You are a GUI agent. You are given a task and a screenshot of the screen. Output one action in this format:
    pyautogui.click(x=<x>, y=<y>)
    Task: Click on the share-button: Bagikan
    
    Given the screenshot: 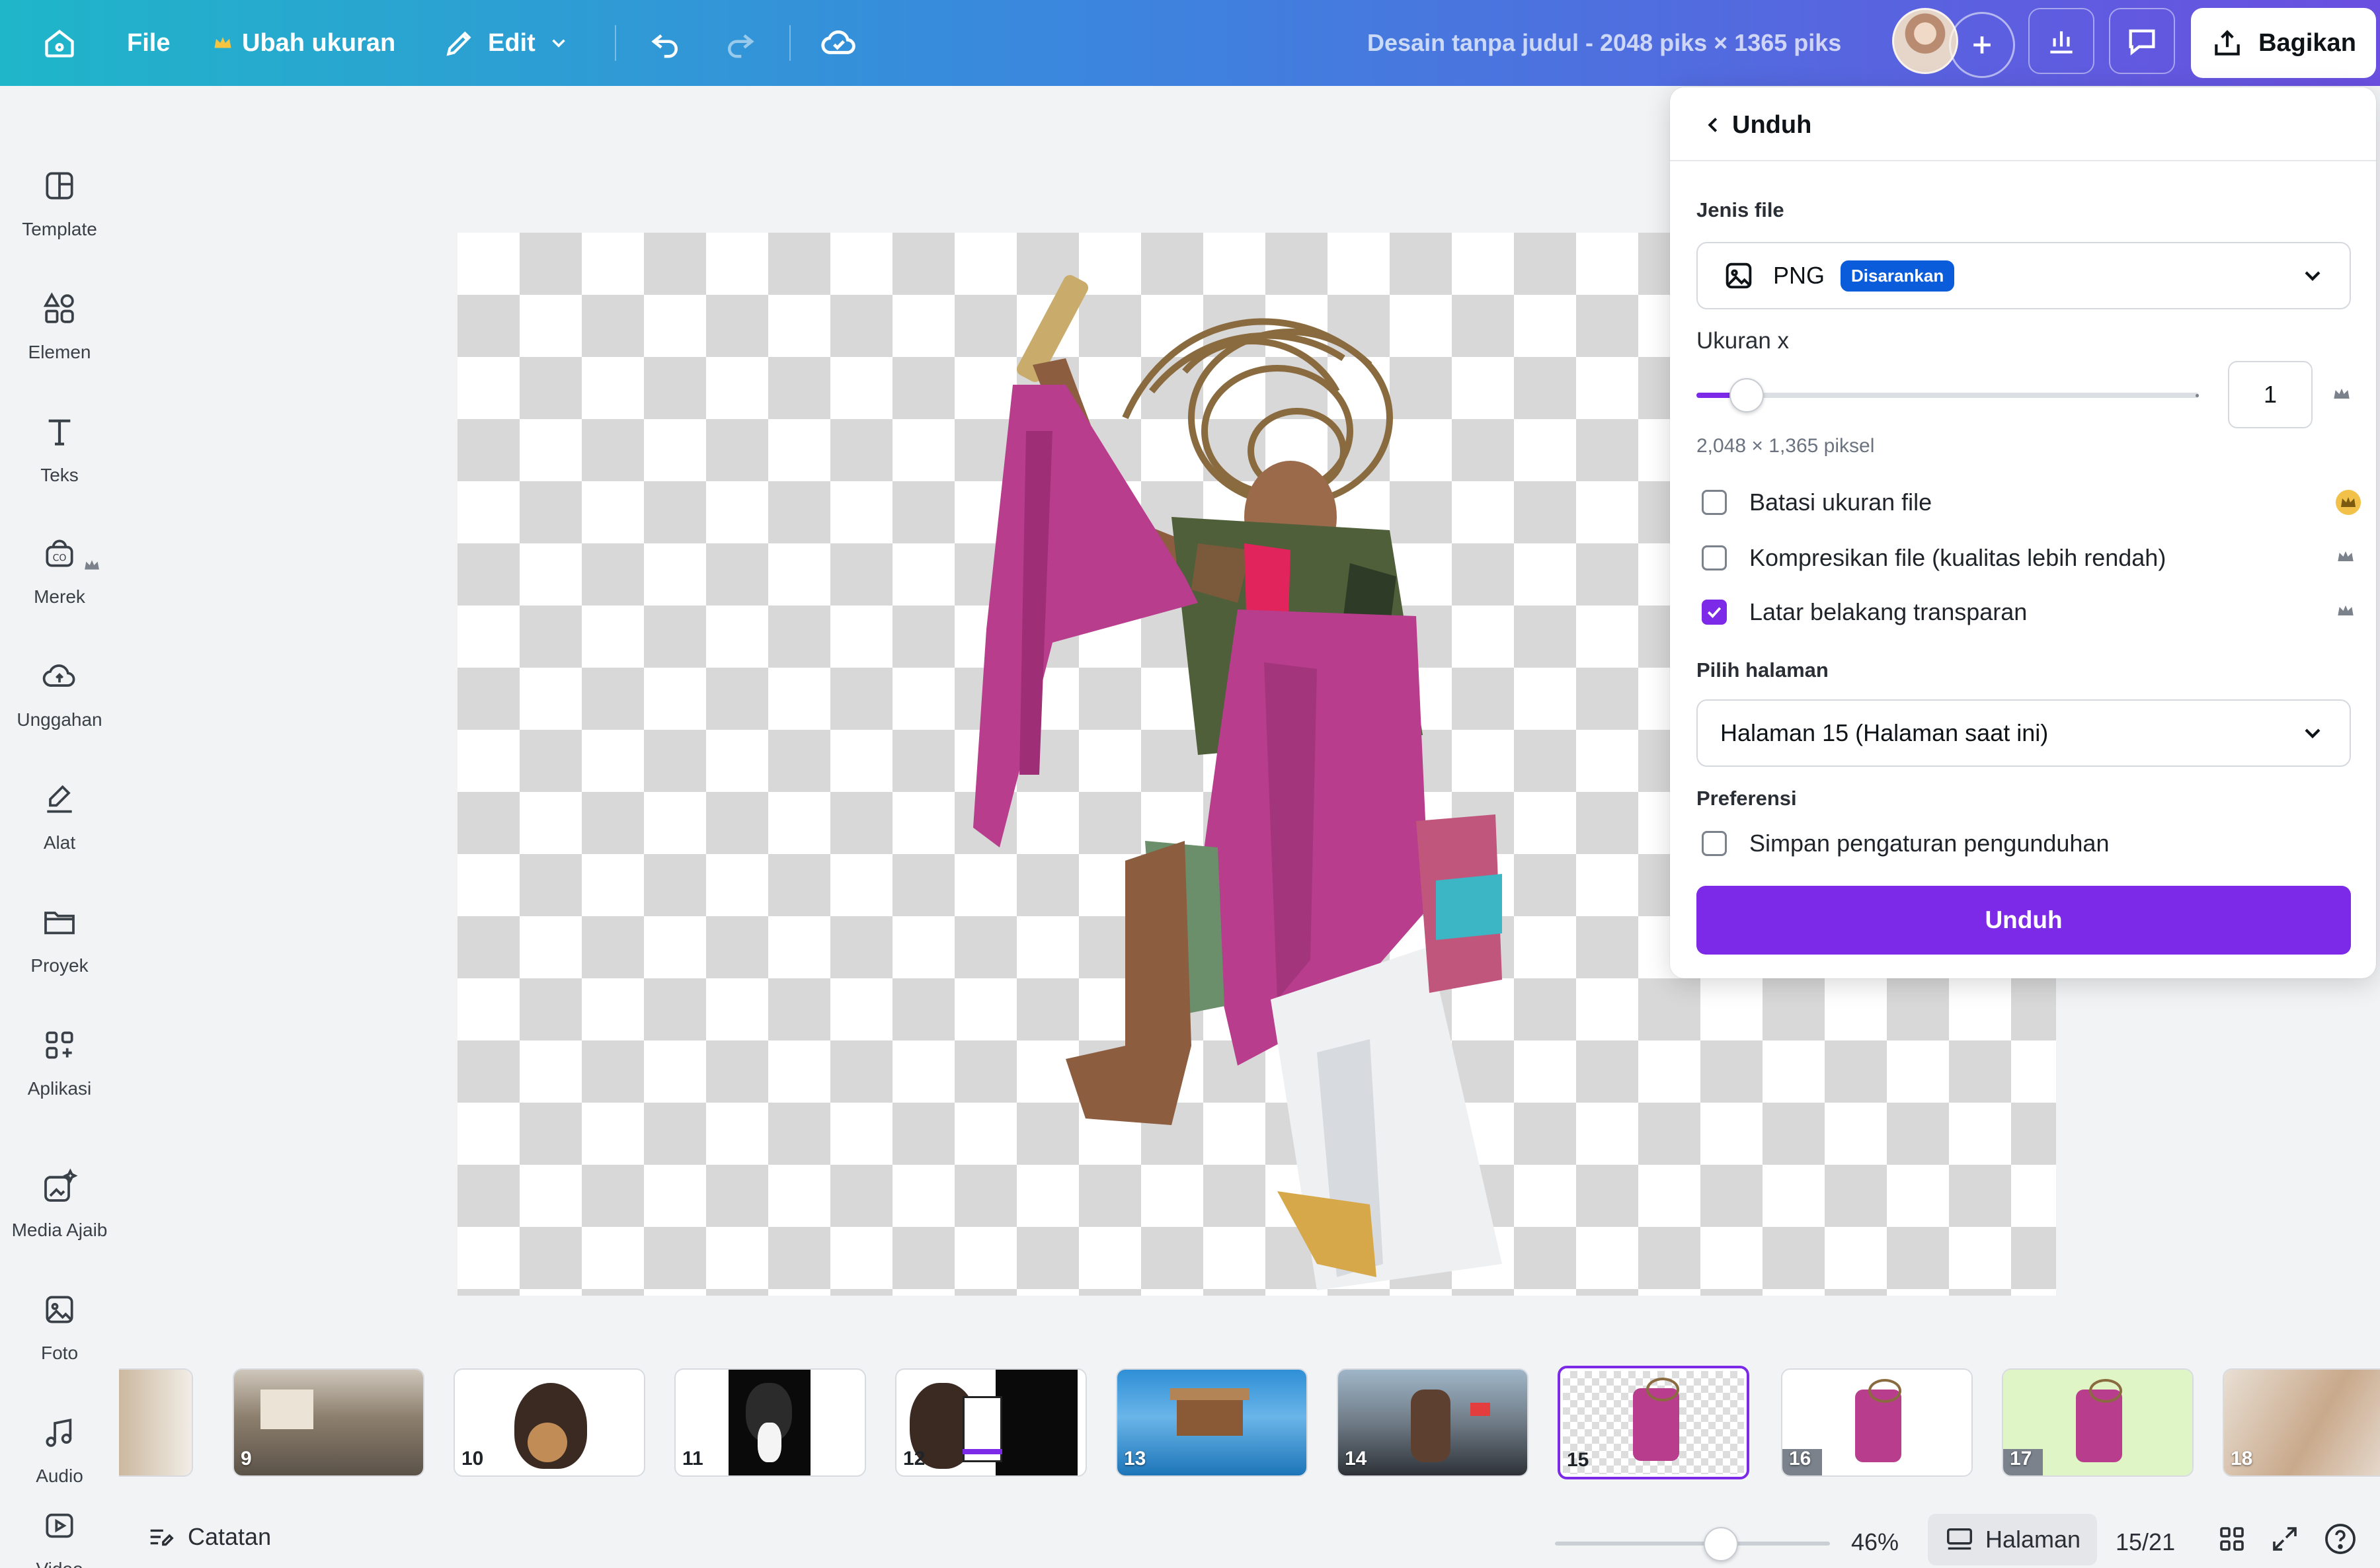 What is the action you would take?
    pyautogui.click(x=2283, y=43)
    